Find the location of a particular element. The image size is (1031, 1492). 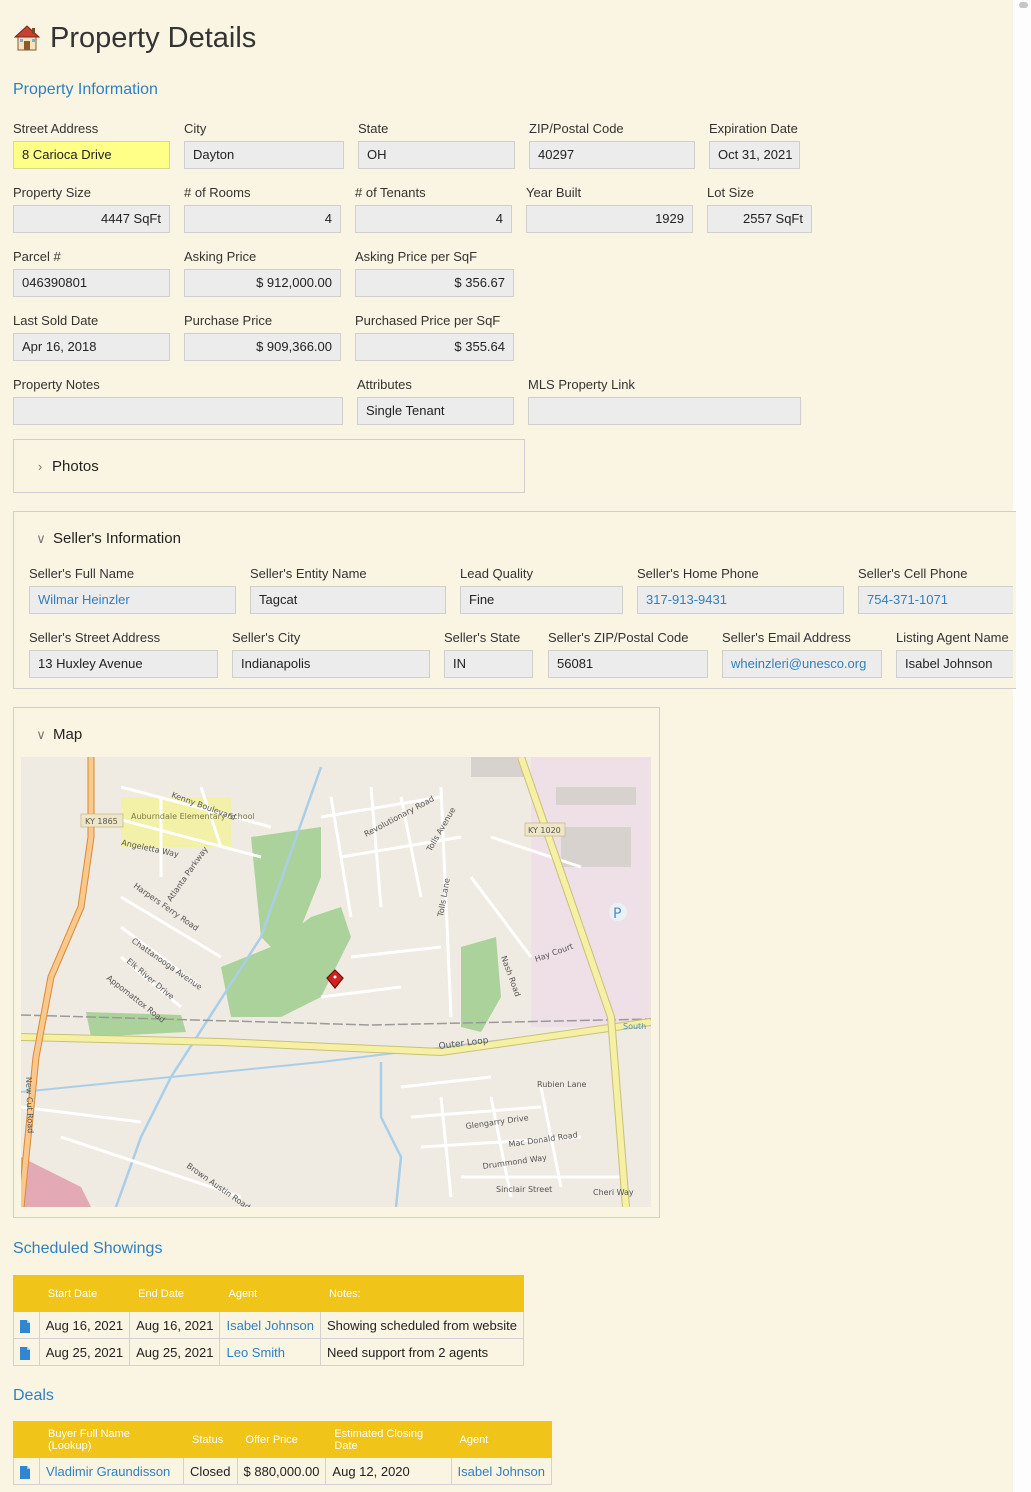

map-label-ky1865: KY 1865 is located at coordinates (101, 821).